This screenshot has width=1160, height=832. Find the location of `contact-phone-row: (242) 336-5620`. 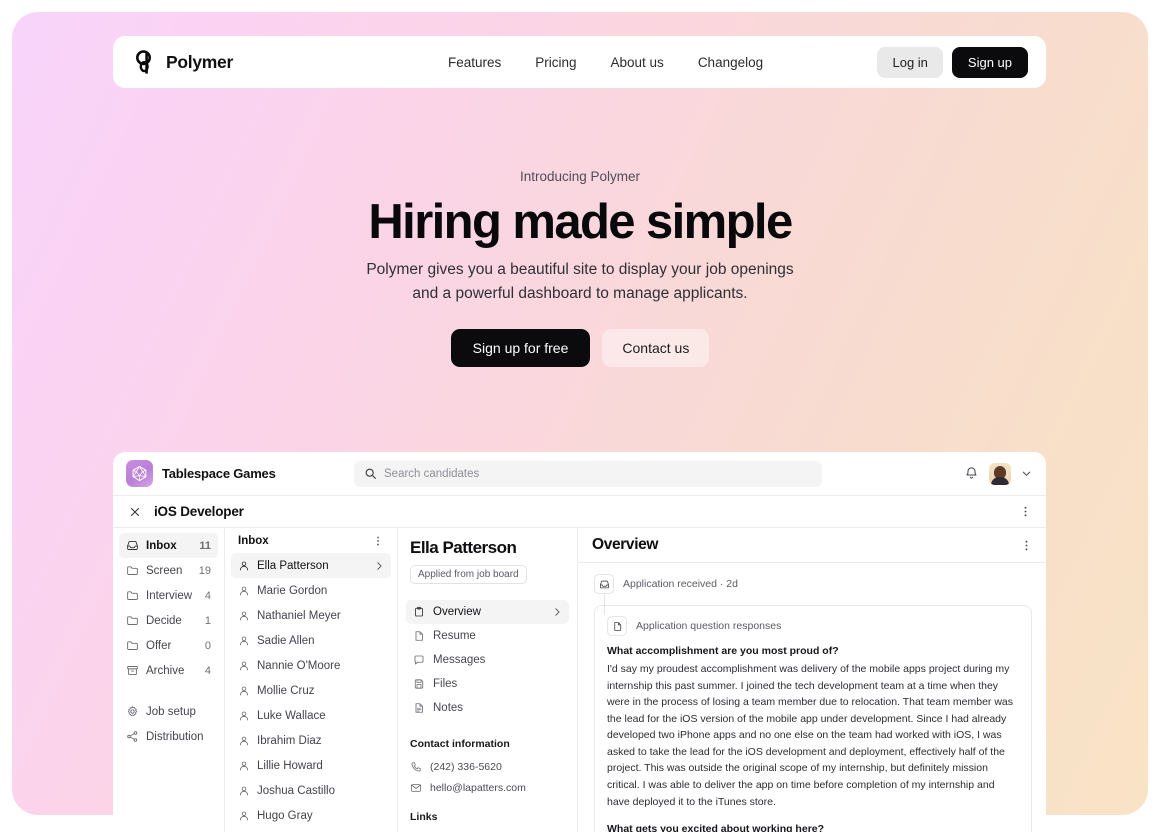

contact-phone-row: (242) 336-5620 is located at coordinates (487, 766).